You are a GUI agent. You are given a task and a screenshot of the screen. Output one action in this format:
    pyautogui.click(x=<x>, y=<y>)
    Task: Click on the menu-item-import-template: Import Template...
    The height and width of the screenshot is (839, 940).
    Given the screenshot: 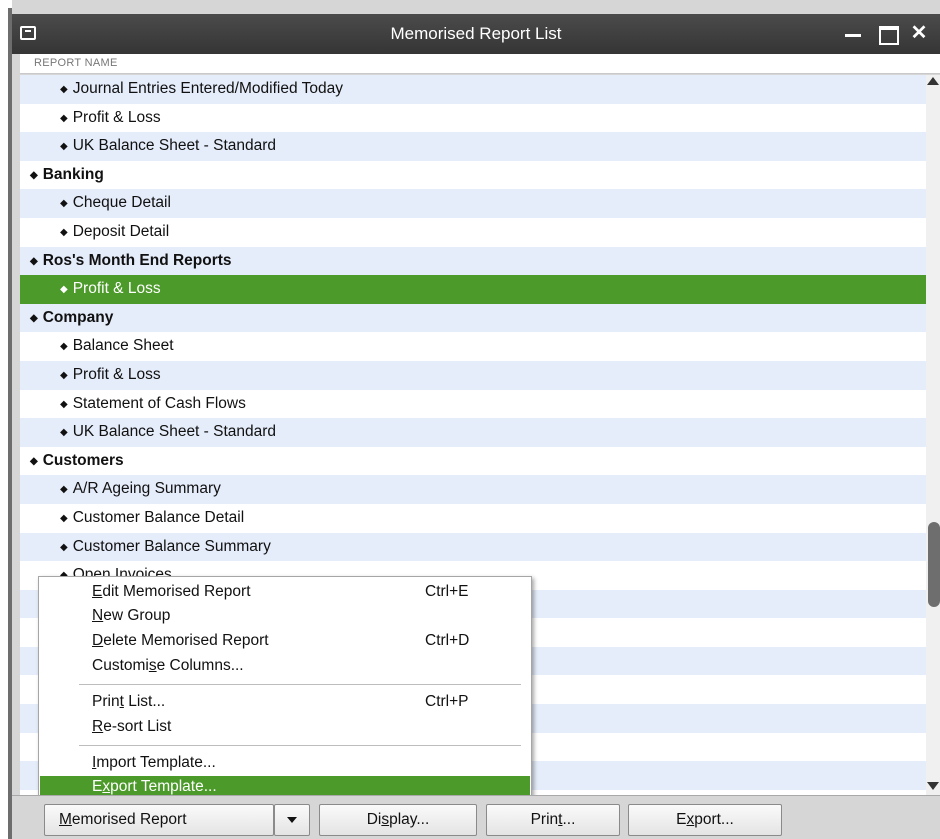 What is the action you would take?
    pyautogui.click(x=285, y=763)
    